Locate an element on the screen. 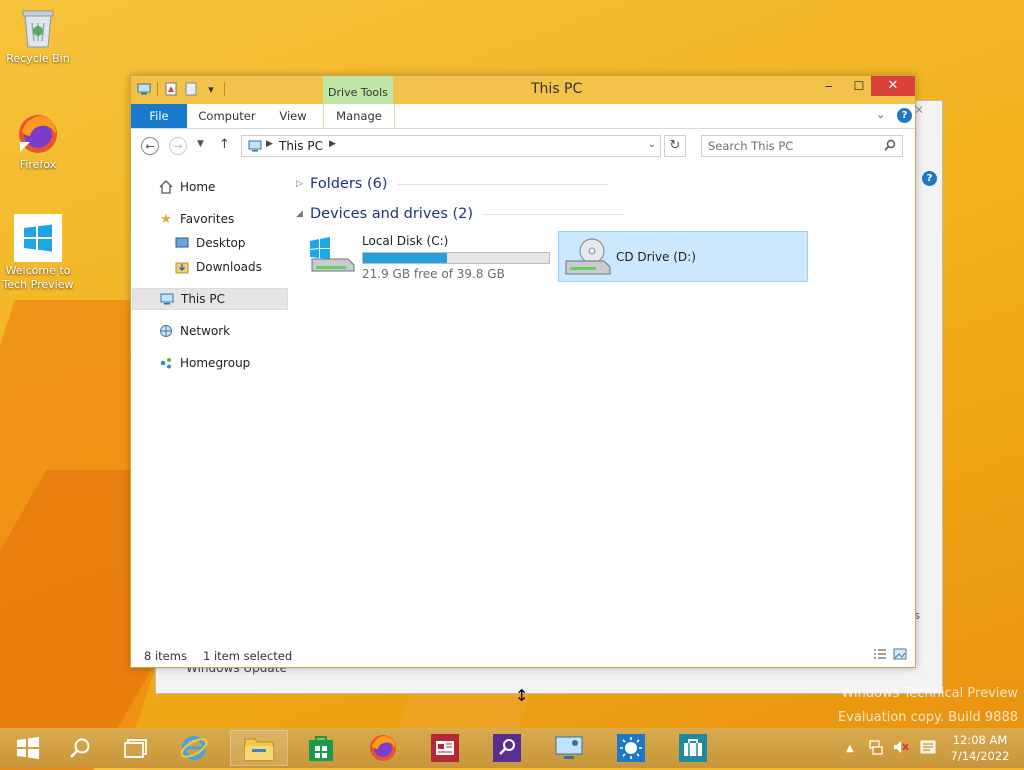 Image resolution: width=1024 pixels, height=770 pixels. weather-icon is located at coordinates (631, 748).